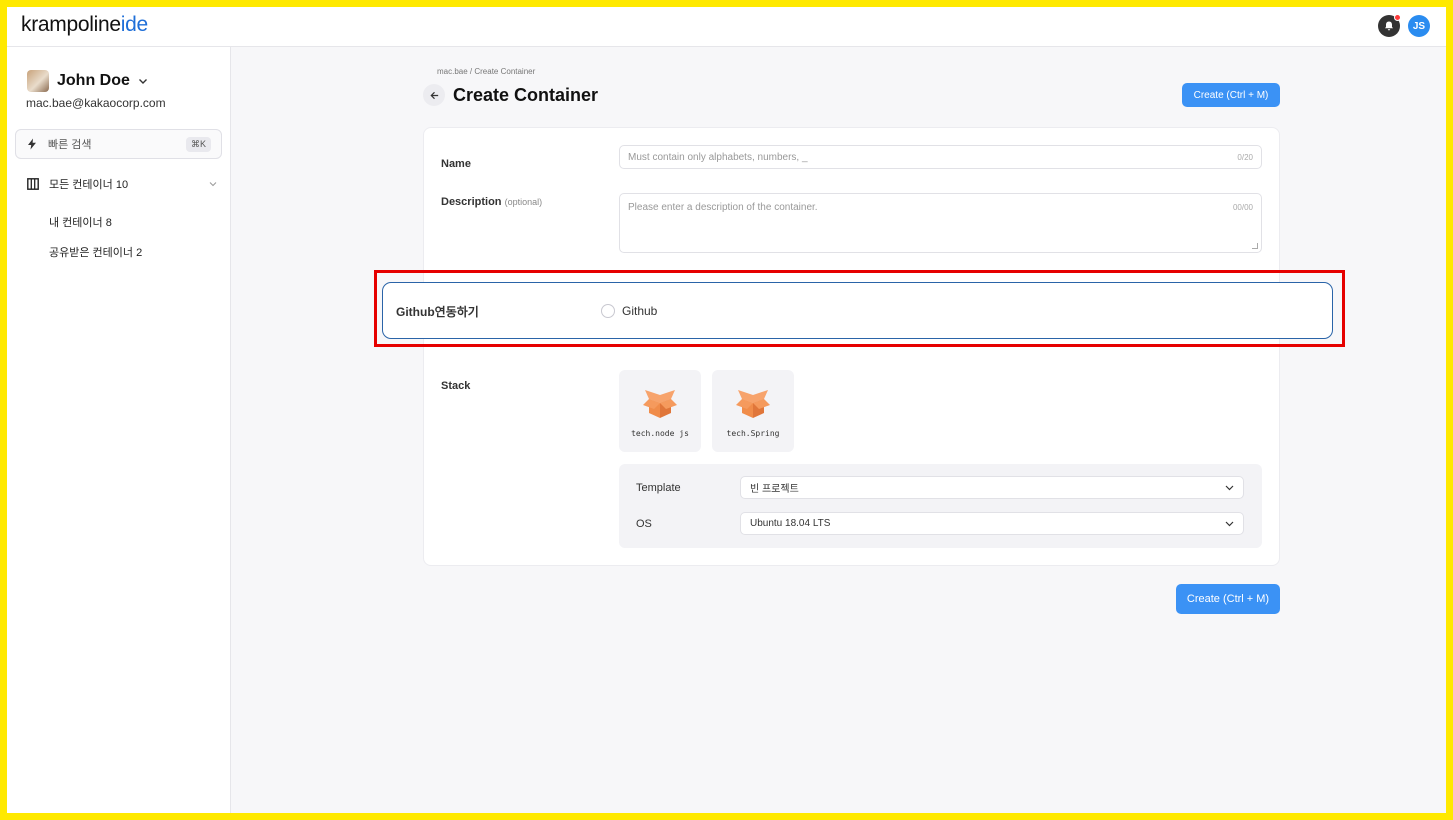  I want to click on app-logo: krampolineide, so click(84, 25).